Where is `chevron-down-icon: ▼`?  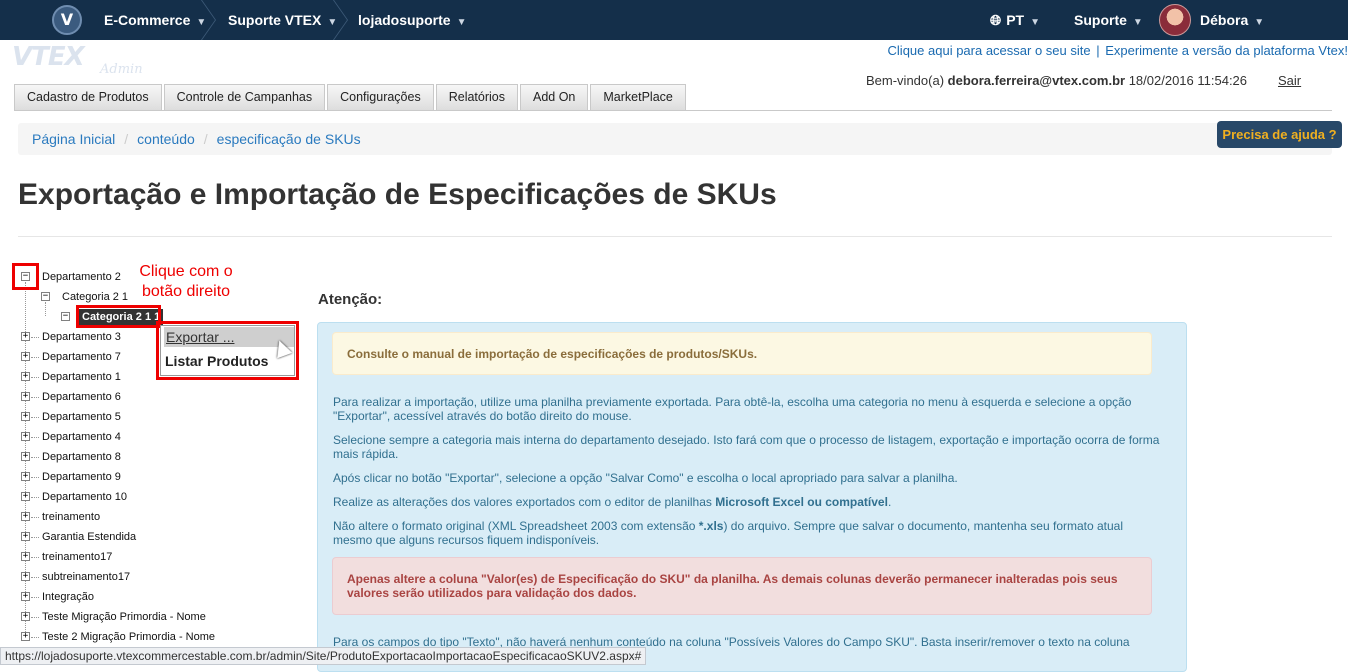
chevron-down-icon: ▼ is located at coordinates (1035, 22).